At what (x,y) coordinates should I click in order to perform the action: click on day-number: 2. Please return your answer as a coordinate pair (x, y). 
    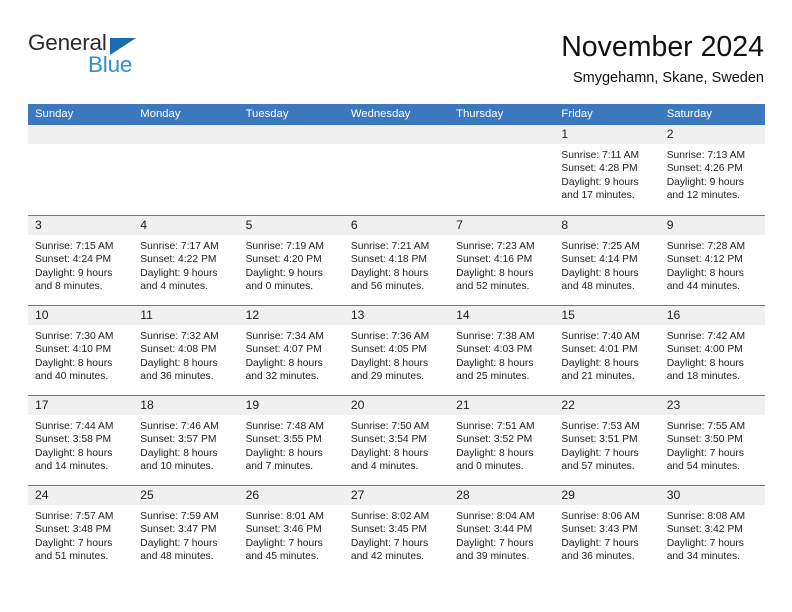
    Looking at the image, I should click on (670, 134).